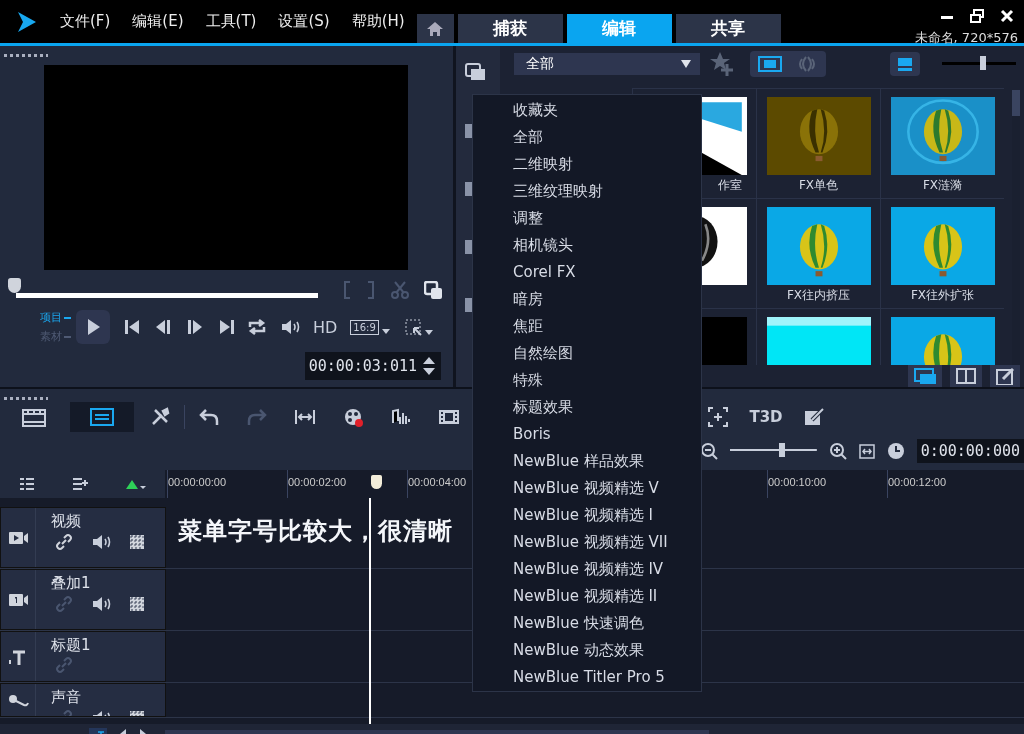 The image size is (1024, 734). Describe the element at coordinates (730, 185) in the screenshot. I see `effect-caption: 作室` at that location.